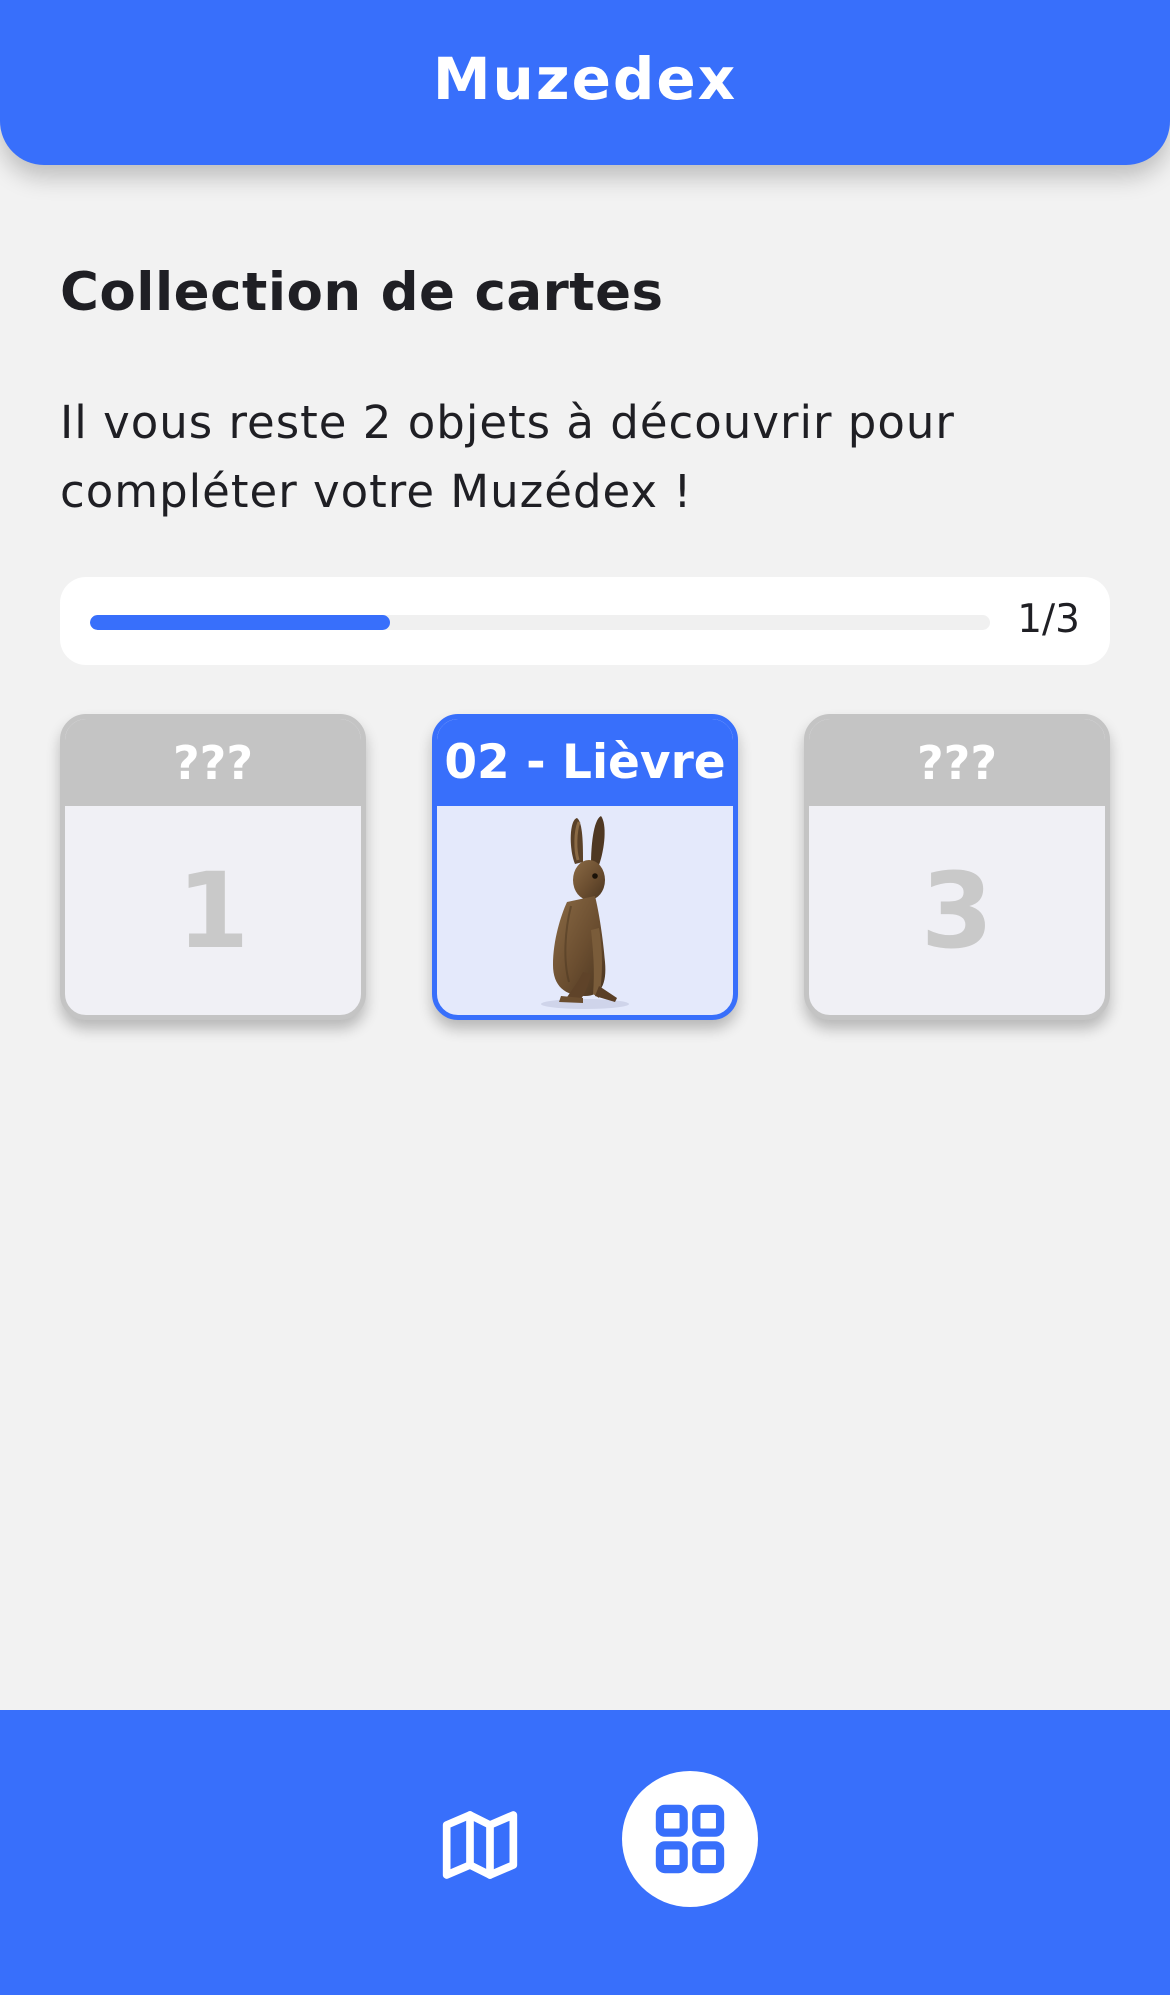  I want to click on app-title: Muzedex, so click(585, 78).